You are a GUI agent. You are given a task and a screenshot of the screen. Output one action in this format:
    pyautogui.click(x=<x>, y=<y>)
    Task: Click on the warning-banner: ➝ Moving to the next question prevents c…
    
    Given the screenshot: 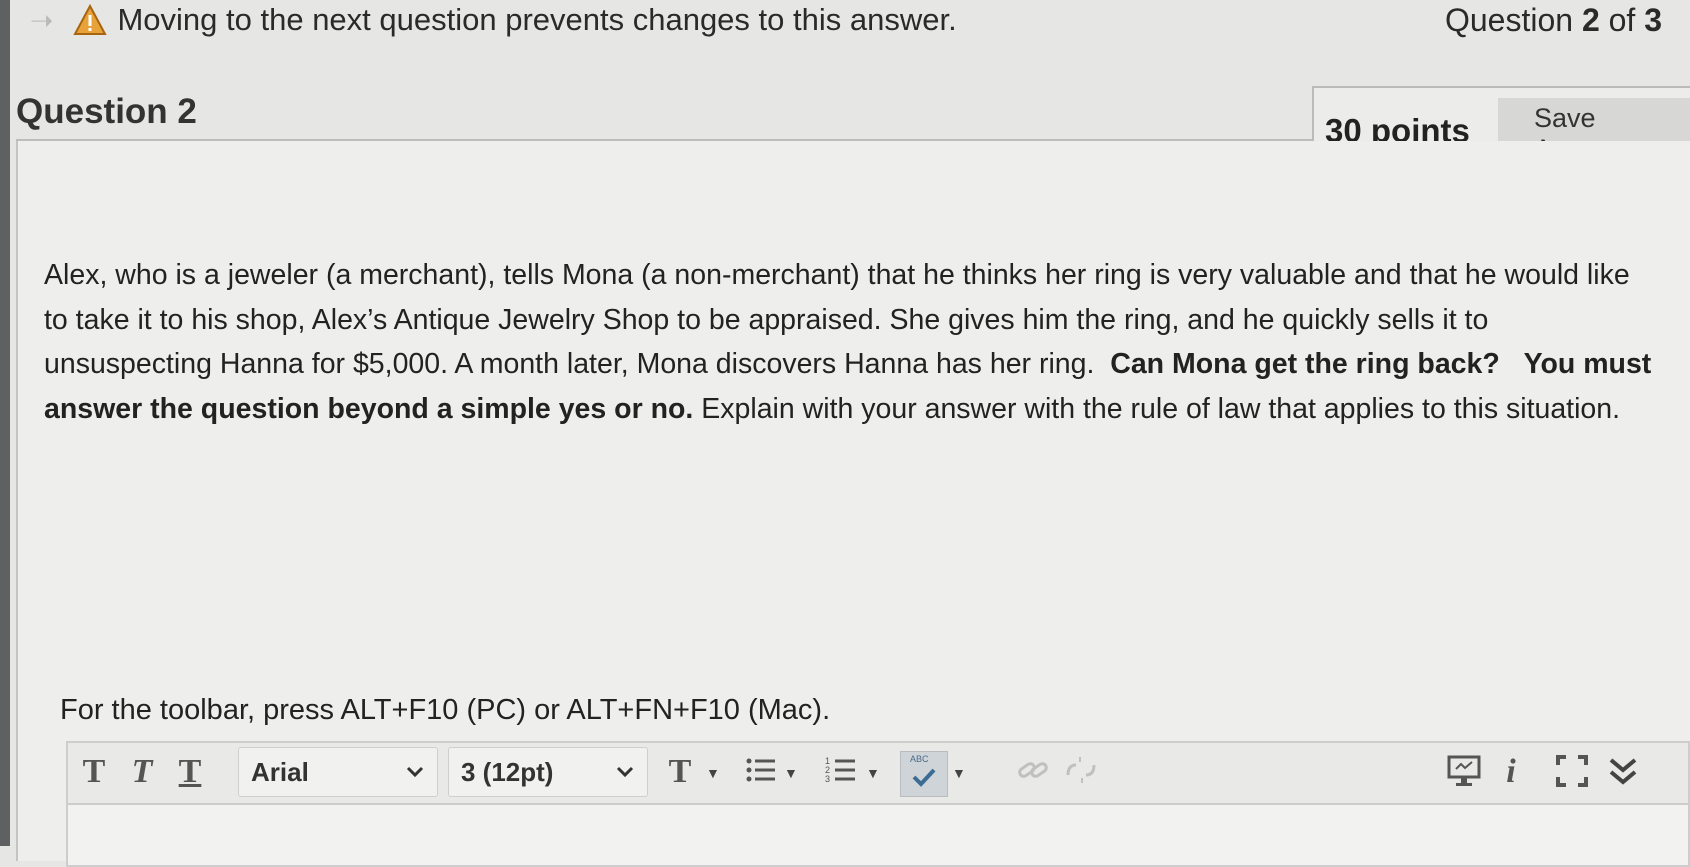 What is the action you would take?
    pyautogui.click(x=493, y=20)
    